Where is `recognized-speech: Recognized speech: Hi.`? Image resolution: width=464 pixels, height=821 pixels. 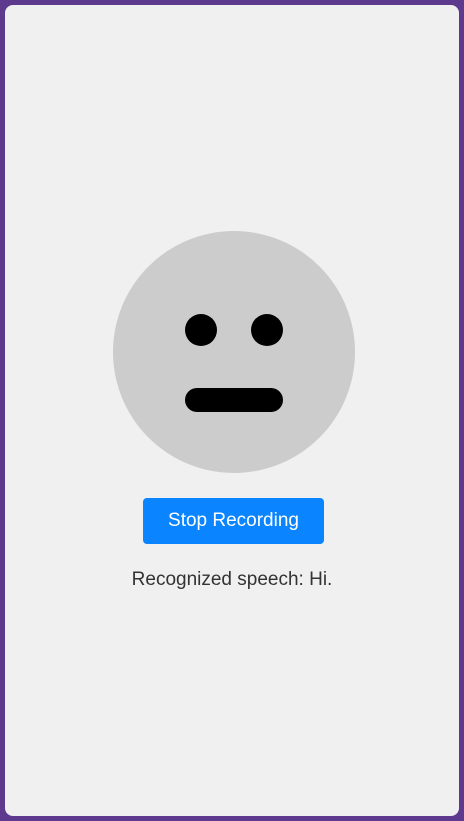 recognized-speech: Recognized speech: Hi. is located at coordinates (232, 580).